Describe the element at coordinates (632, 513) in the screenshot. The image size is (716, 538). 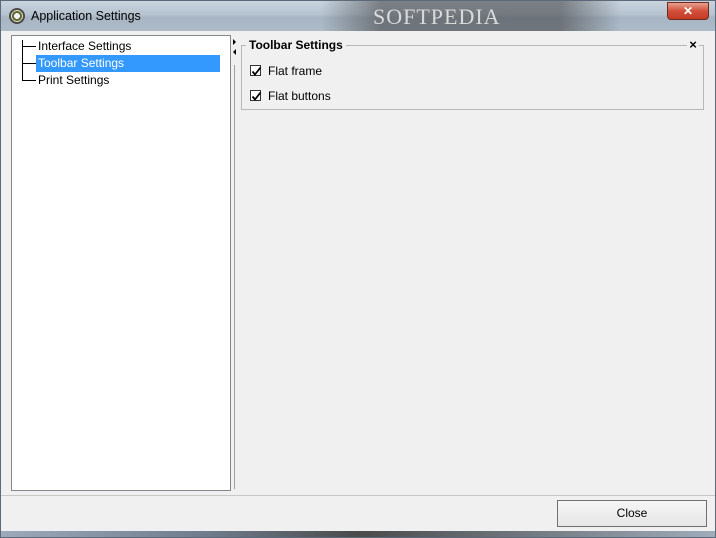
I see `close-button: Close` at that location.